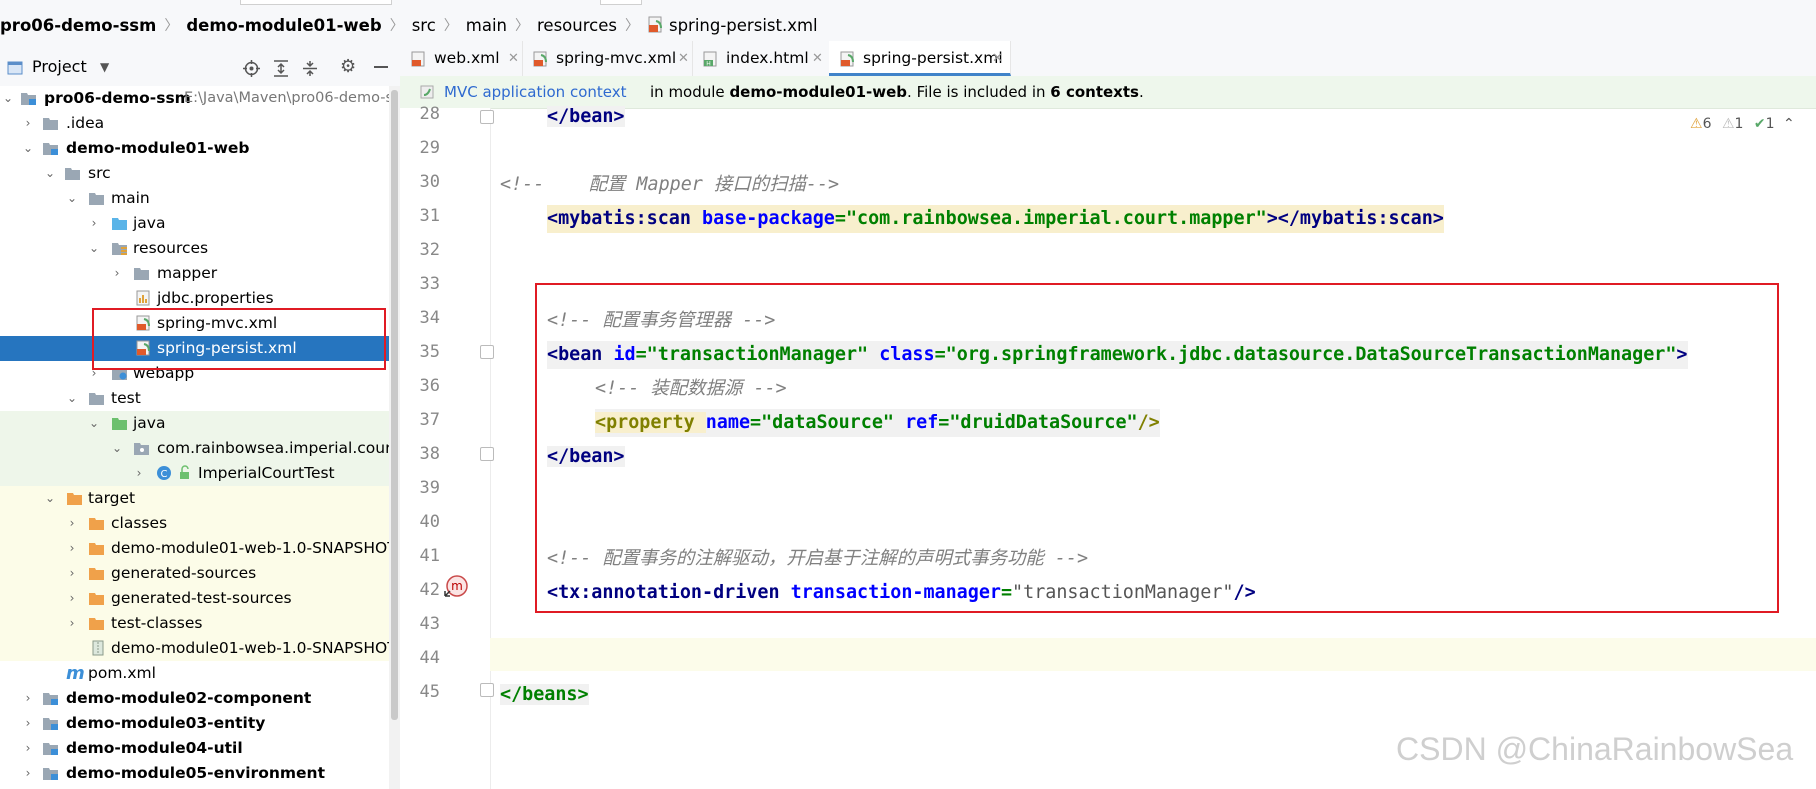 The height and width of the screenshot is (789, 1816). I want to click on tree-item-generated-test-sources: › generated-test-sources, so click(194, 598).